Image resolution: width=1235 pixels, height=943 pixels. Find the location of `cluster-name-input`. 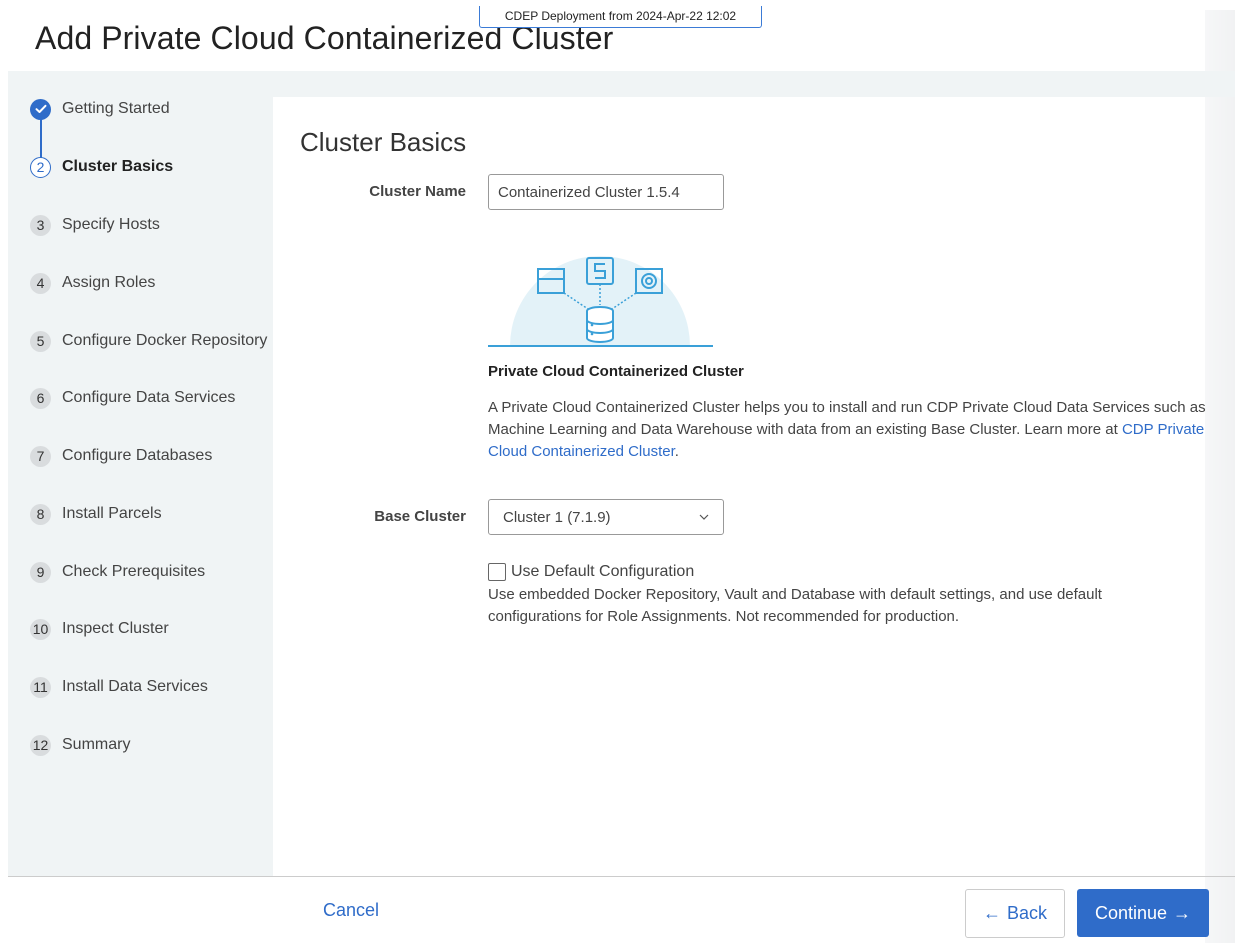

cluster-name-input is located at coordinates (606, 192).